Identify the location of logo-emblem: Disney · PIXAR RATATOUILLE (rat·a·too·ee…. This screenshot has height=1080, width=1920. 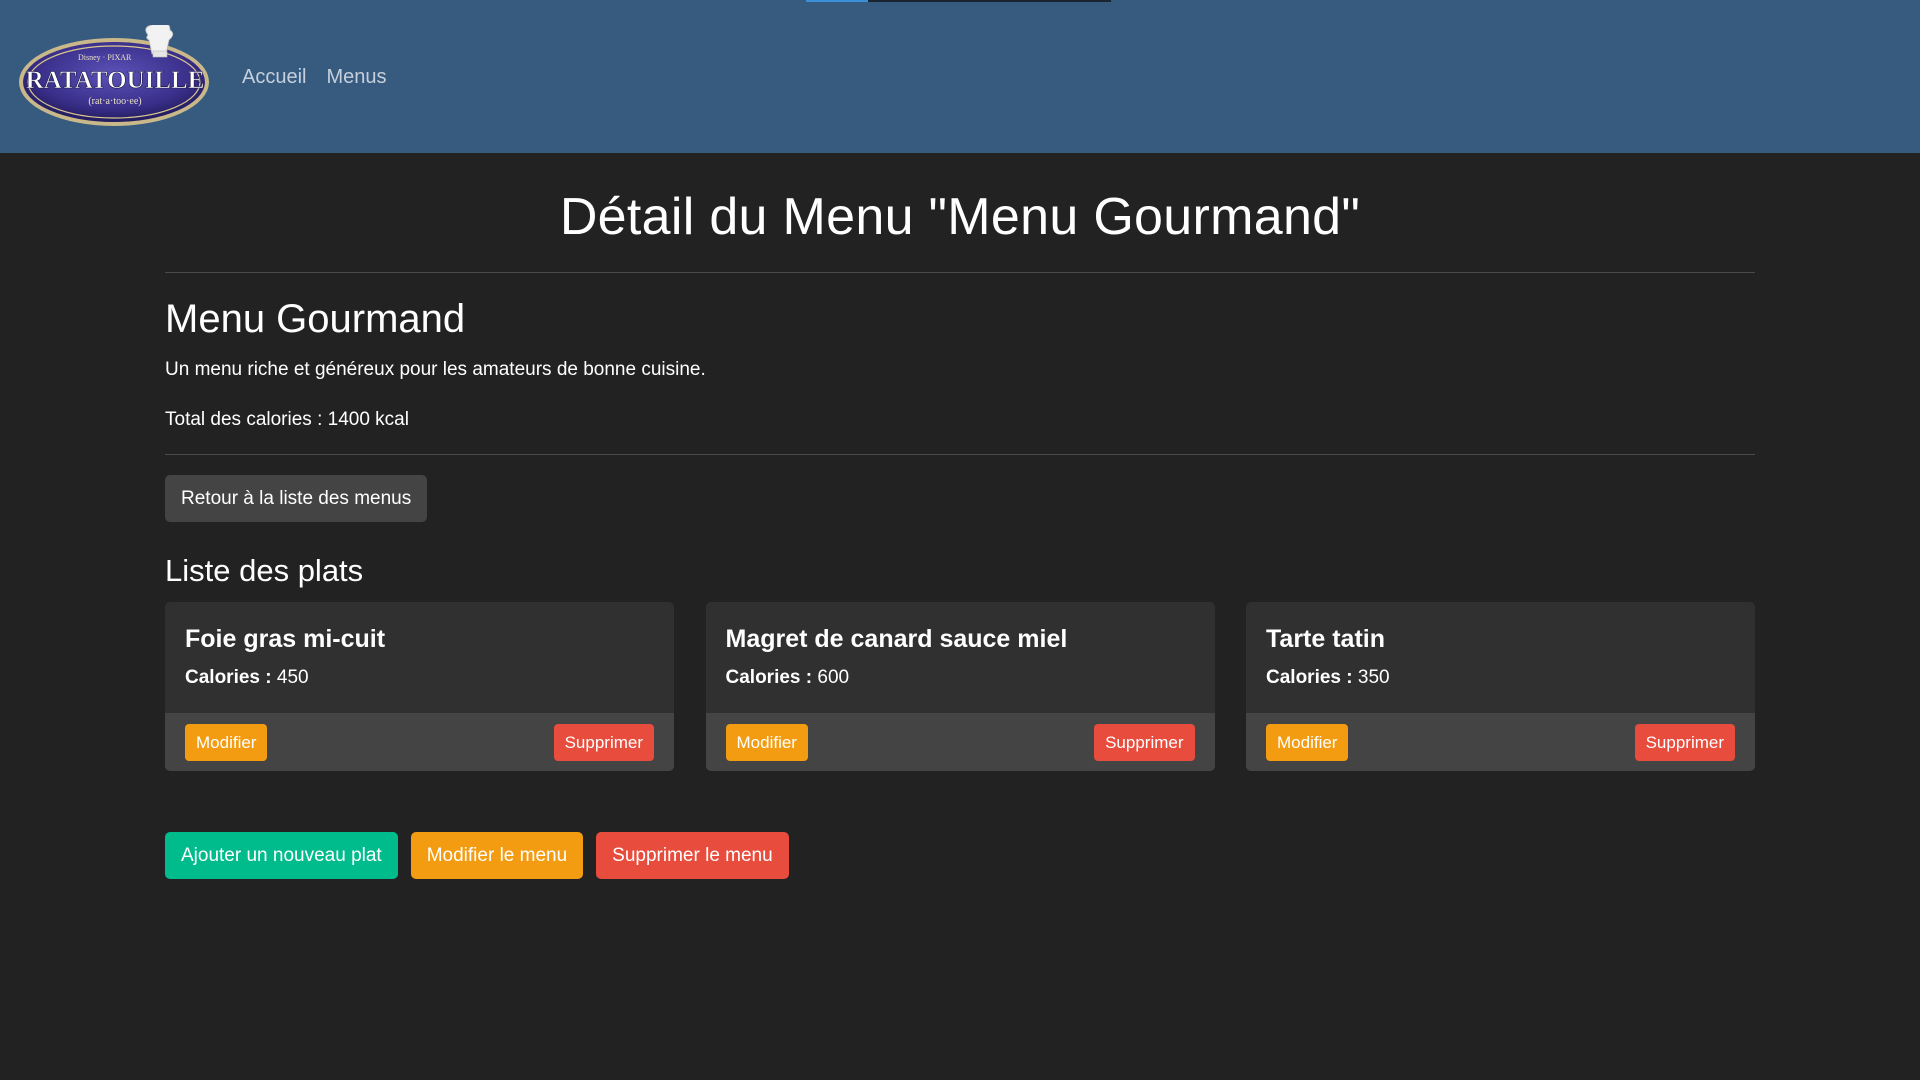
(114, 73).